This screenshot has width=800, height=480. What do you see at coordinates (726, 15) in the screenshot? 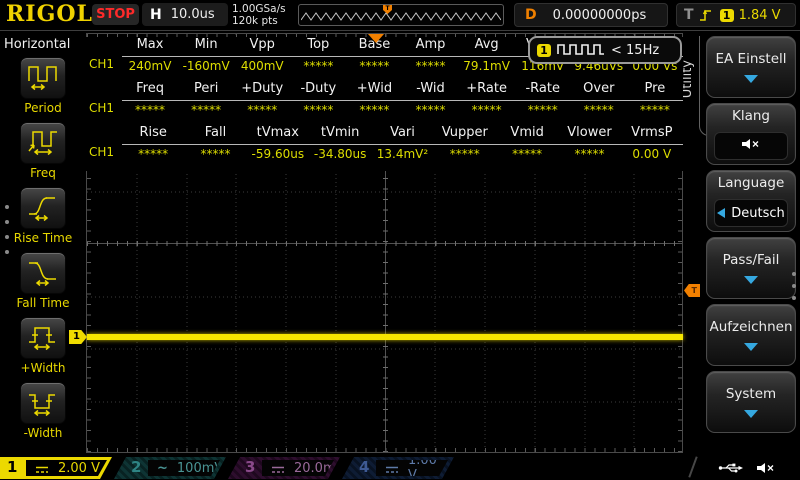
I see `trigger-source-badge: 1` at bounding box center [726, 15].